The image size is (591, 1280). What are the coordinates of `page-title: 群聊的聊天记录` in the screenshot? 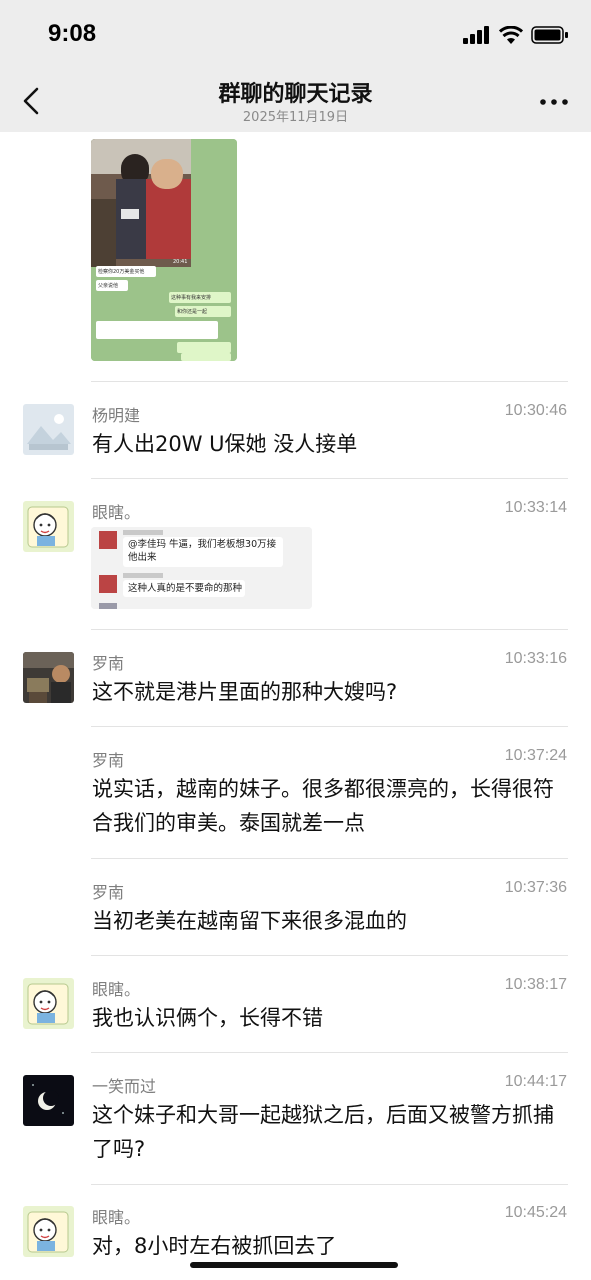 It's located at (295, 94).